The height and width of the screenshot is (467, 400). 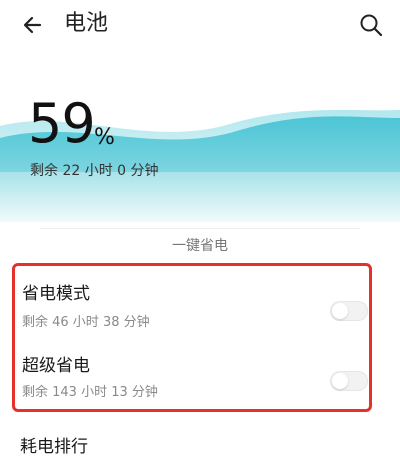 What do you see at coordinates (200, 228) in the screenshot?
I see `section-divider` at bounding box center [200, 228].